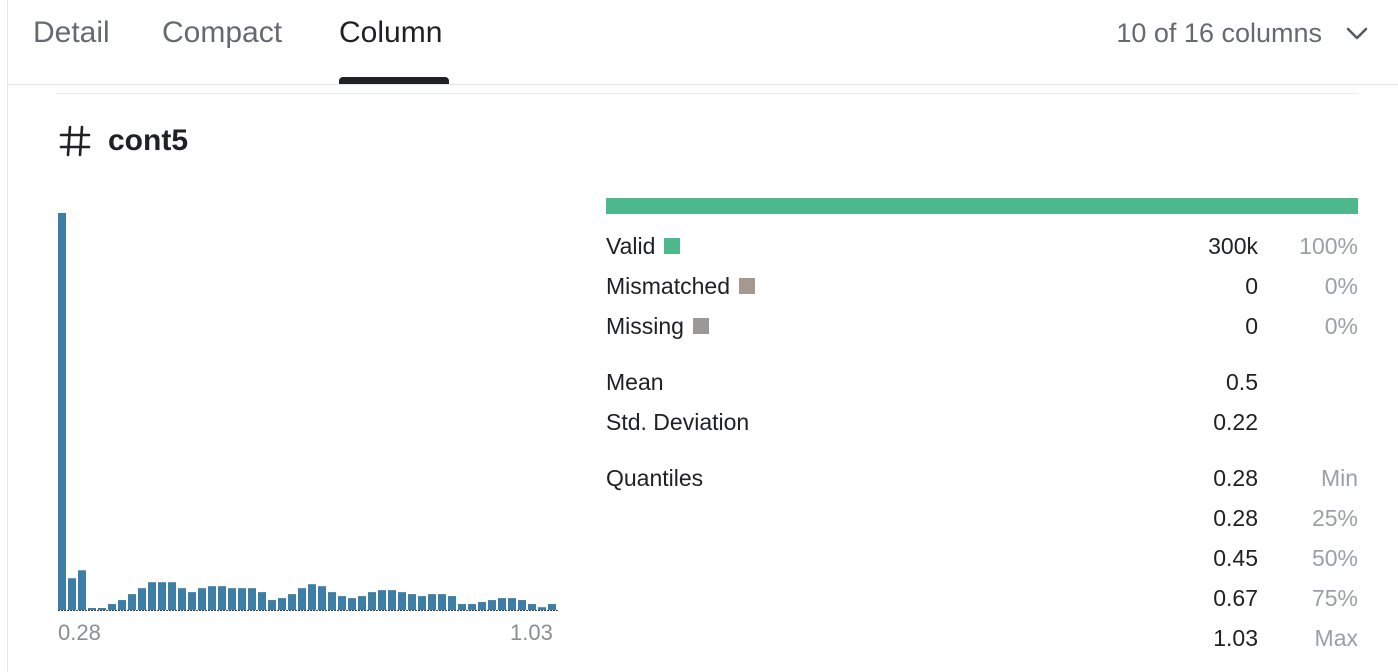 The height and width of the screenshot is (672, 1398). Describe the element at coordinates (707, 93) in the screenshot. I see `divider` at that location.